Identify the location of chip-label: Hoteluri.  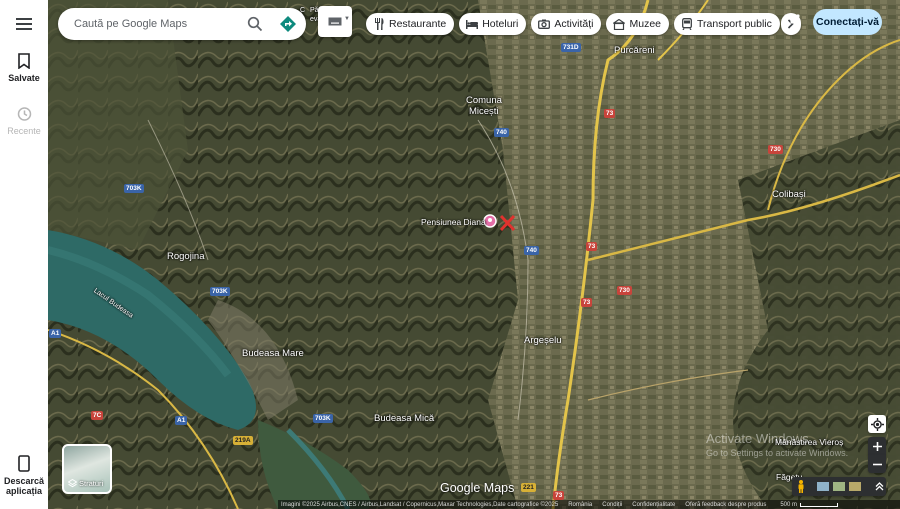
(500, 24).